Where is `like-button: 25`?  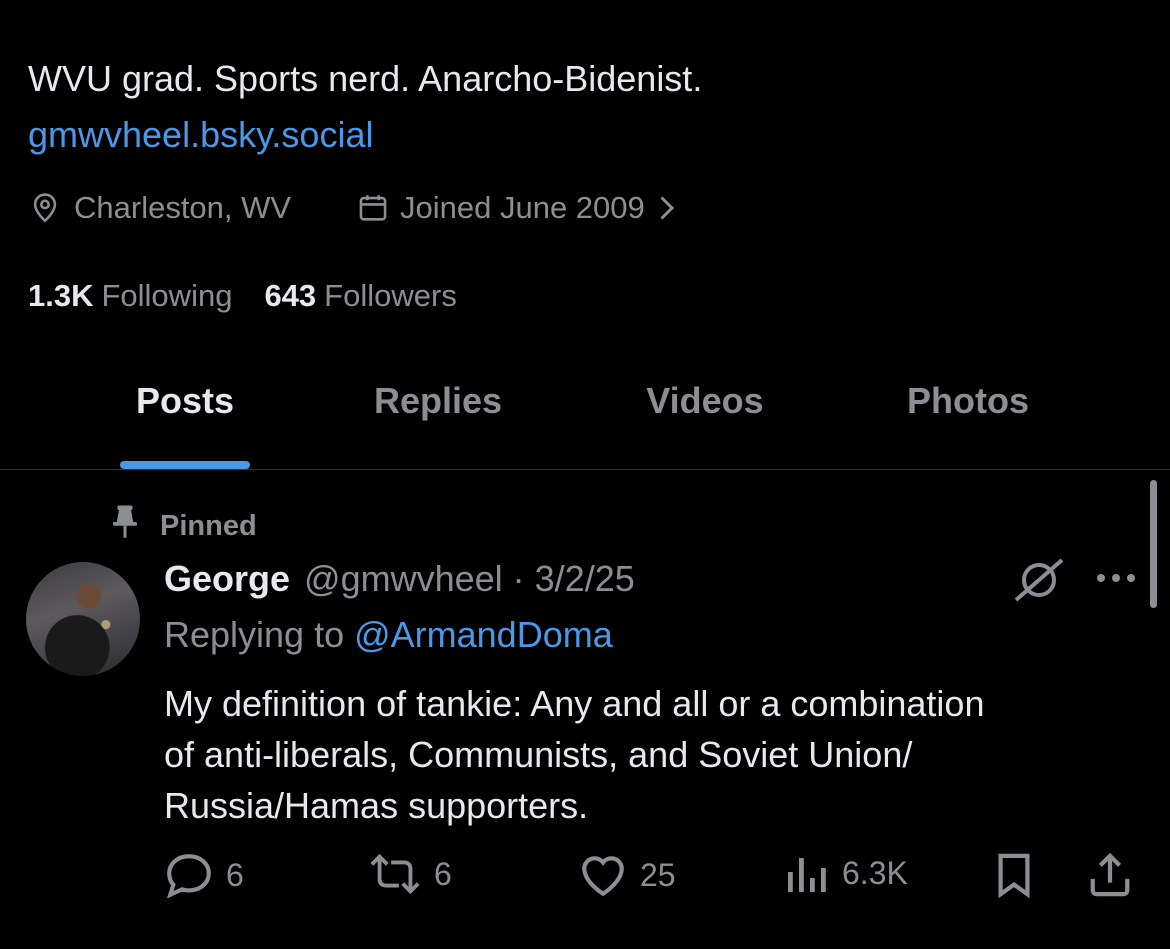
like-button: 25 is located at coordinates (627, 875).